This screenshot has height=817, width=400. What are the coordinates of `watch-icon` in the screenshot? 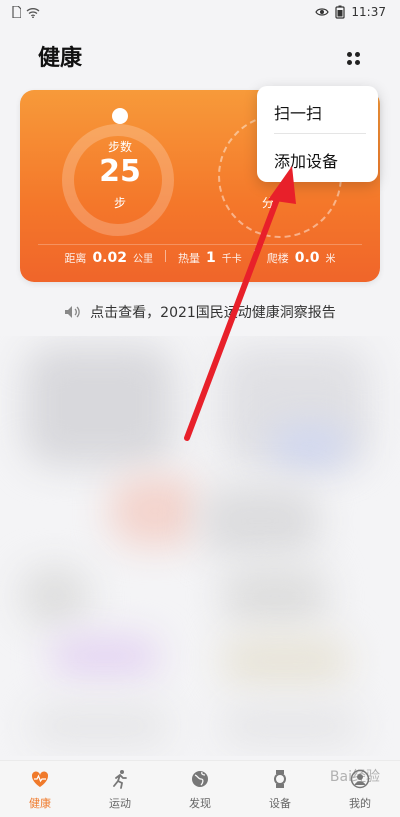 It's located at (280, 779).